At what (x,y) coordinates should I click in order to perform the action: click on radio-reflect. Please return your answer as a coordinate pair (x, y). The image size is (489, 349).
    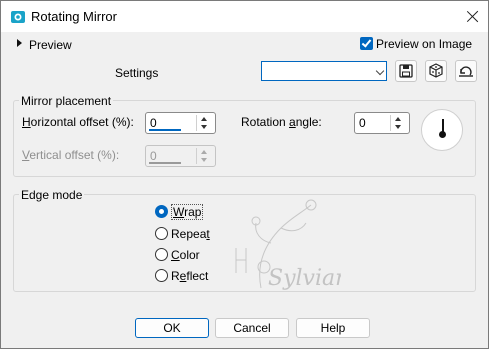
    Looking at the image, I should click on (161, 275).